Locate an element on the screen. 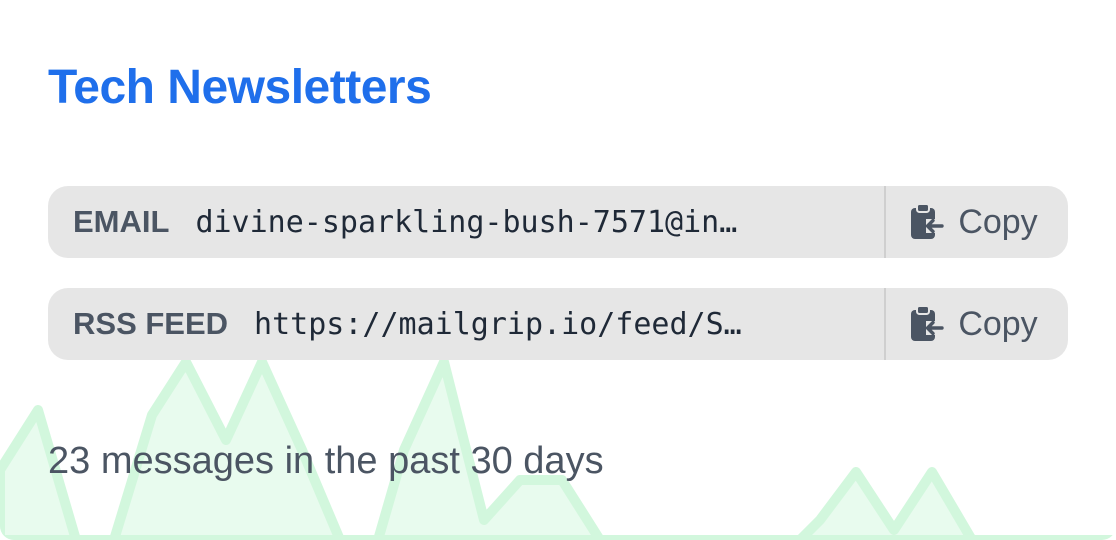 This screenshot has height=540, width=1116. copy-rss-label: Copy is located at coordinates (998, 323).